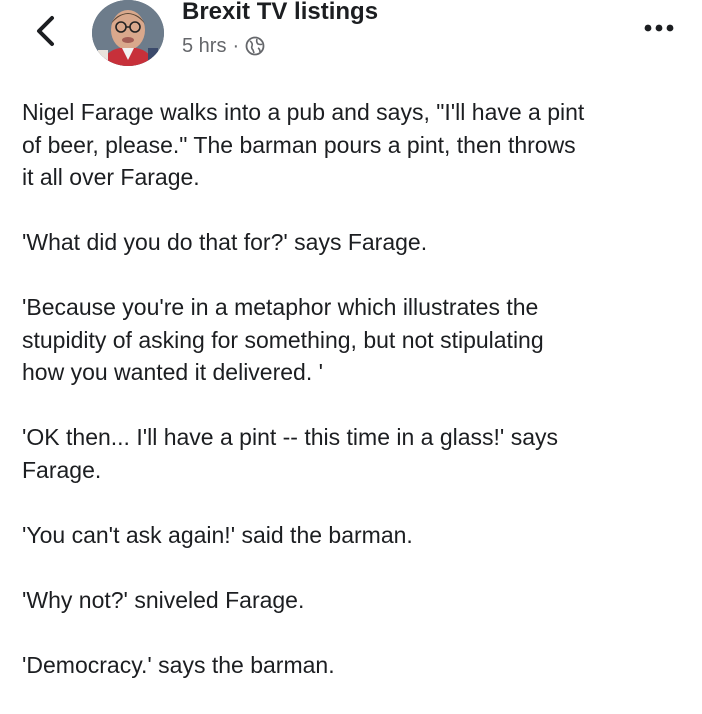  I want to click on post-paragraph: 'Why not?' sniveled Farage., so click(163, 599).